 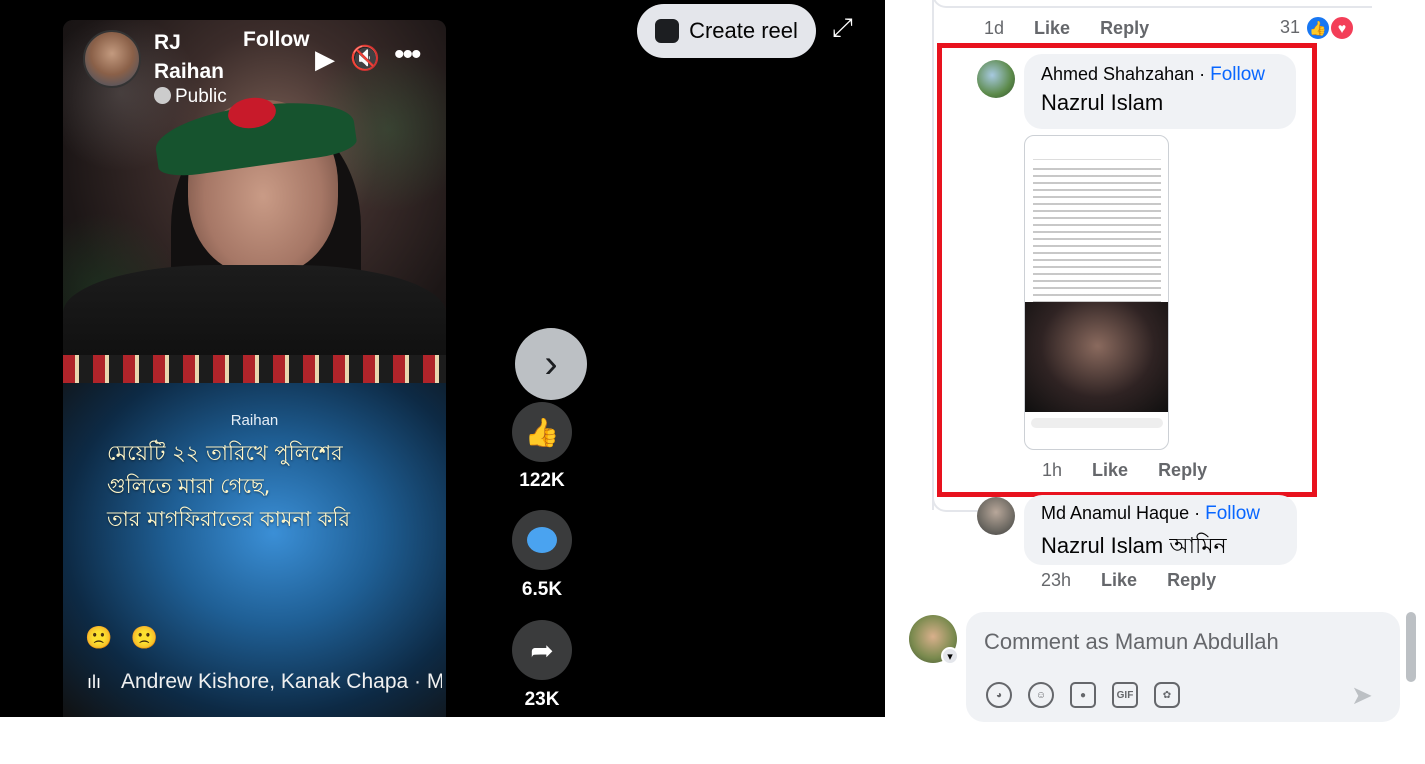 What do you see at coordinates (1411, 647) in the screenshot?
I see `scrollbar` at bounding box center [1411, 647].